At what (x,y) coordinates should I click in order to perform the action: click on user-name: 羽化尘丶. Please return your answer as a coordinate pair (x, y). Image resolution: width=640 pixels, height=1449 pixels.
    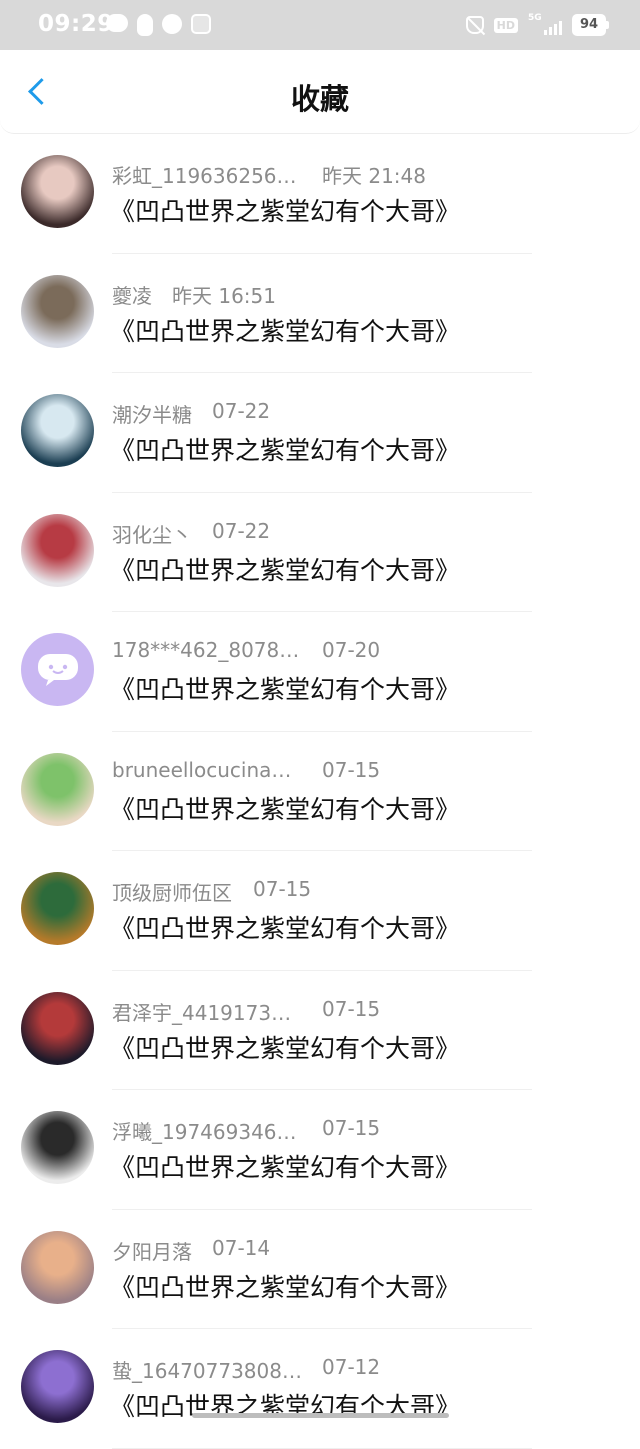
    Looking at the image, I should click on (152, 533).